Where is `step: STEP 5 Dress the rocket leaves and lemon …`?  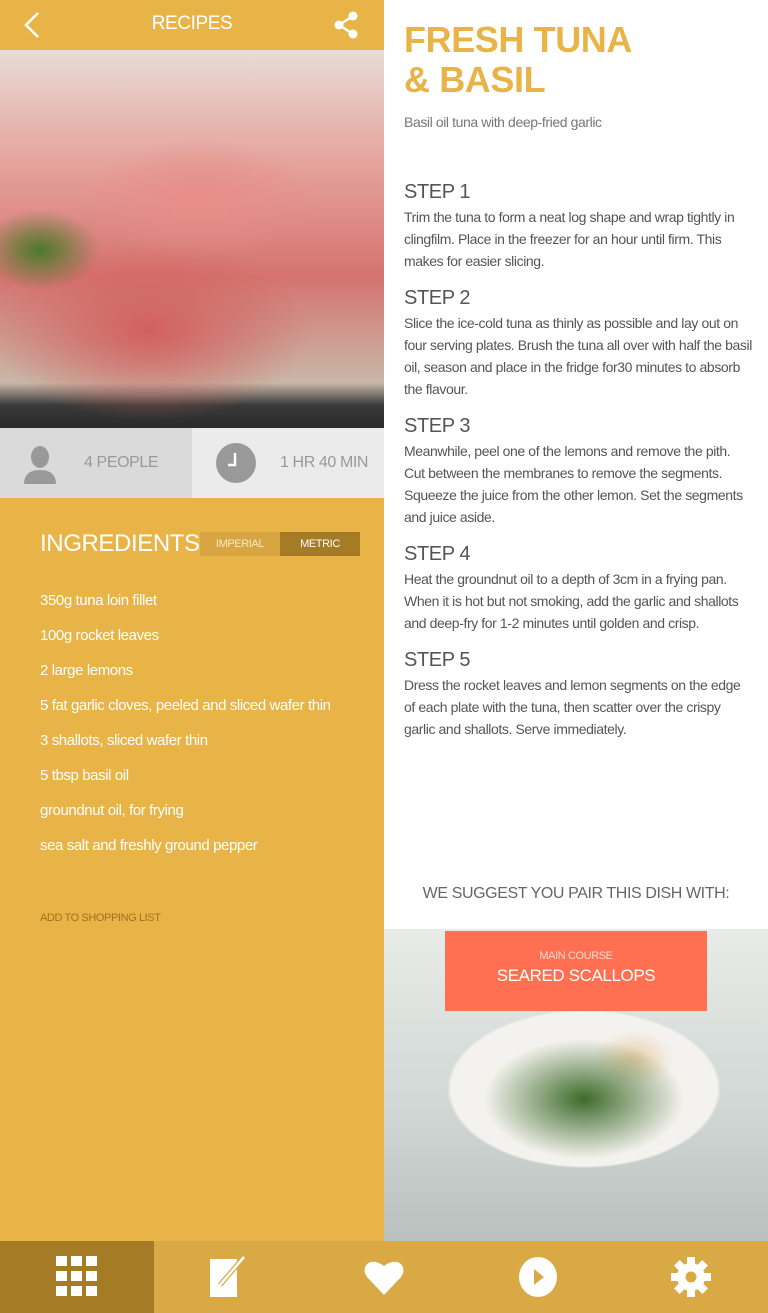 step: STEP 5 Dress the rocket leaves and lemon … is located at coordinates (572, 693).